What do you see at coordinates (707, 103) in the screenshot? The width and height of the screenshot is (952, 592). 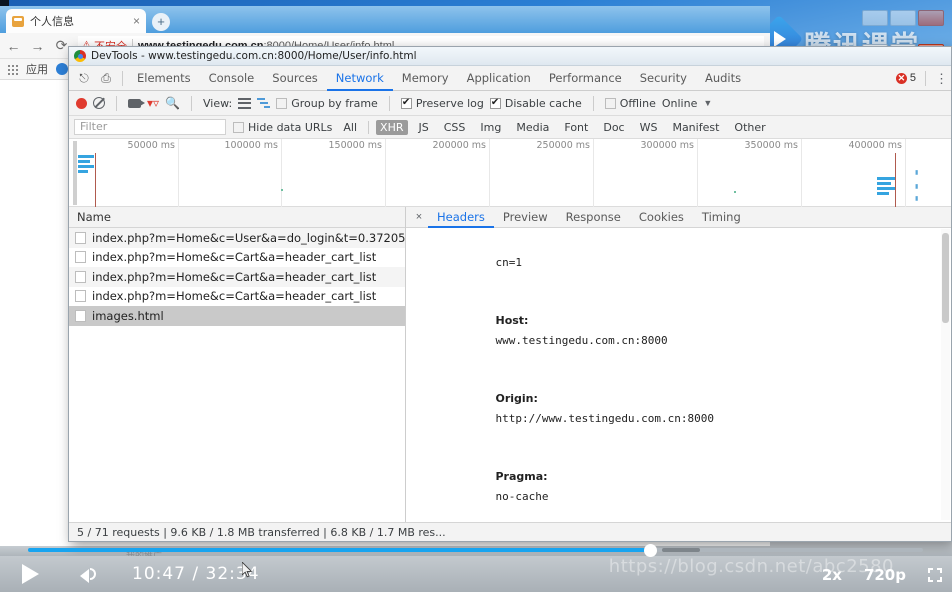 I see `chevron-down-icon: ▼` at bounding box center [707, 103].